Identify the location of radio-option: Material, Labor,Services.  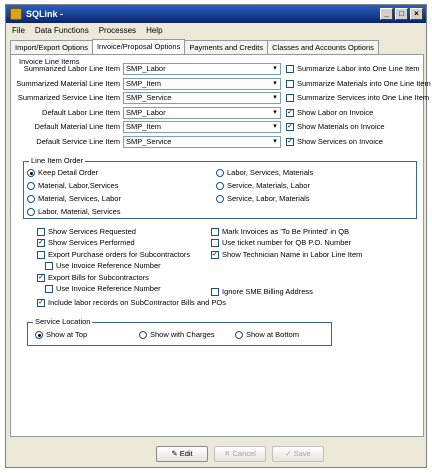
(72, 186).